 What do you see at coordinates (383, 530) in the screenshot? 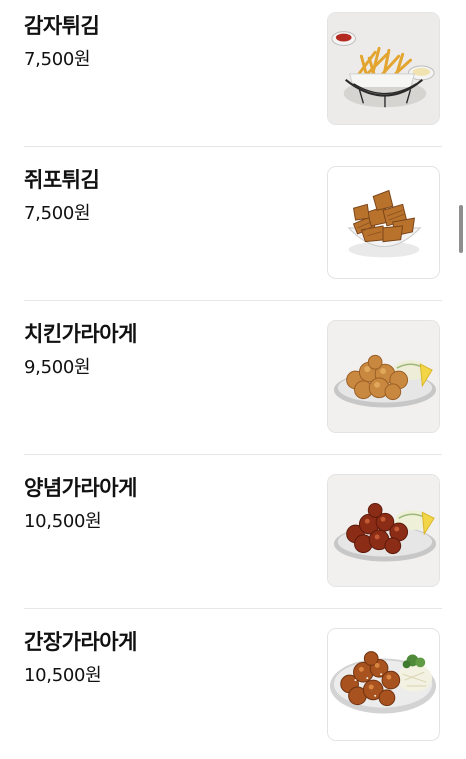
I see `item-photo-seasoned-karaage` at bounding box center [383, 530].